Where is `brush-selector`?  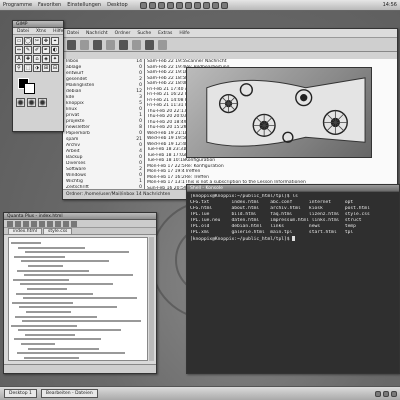 brush-selector is located at coordinates (38, 102).